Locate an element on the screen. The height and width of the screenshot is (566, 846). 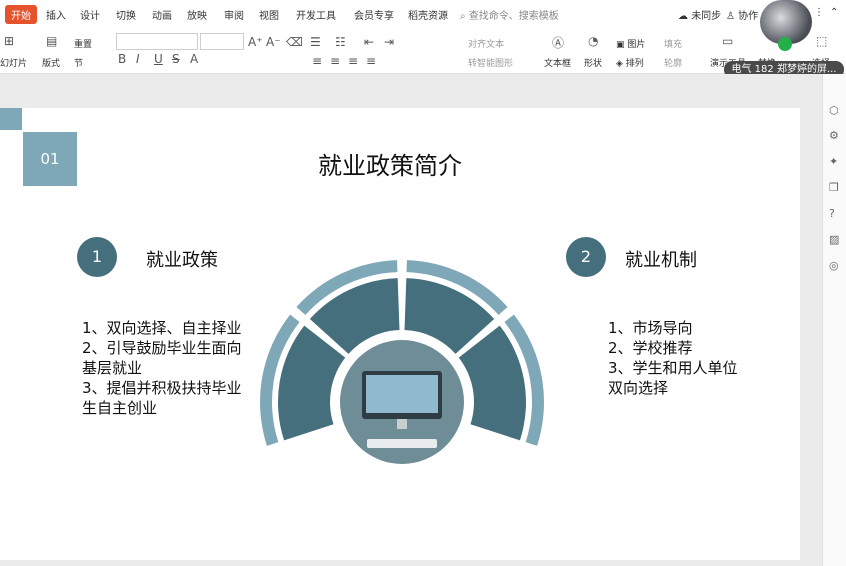
list-item: 1、市场导向 is located at coordinates (650, 328).